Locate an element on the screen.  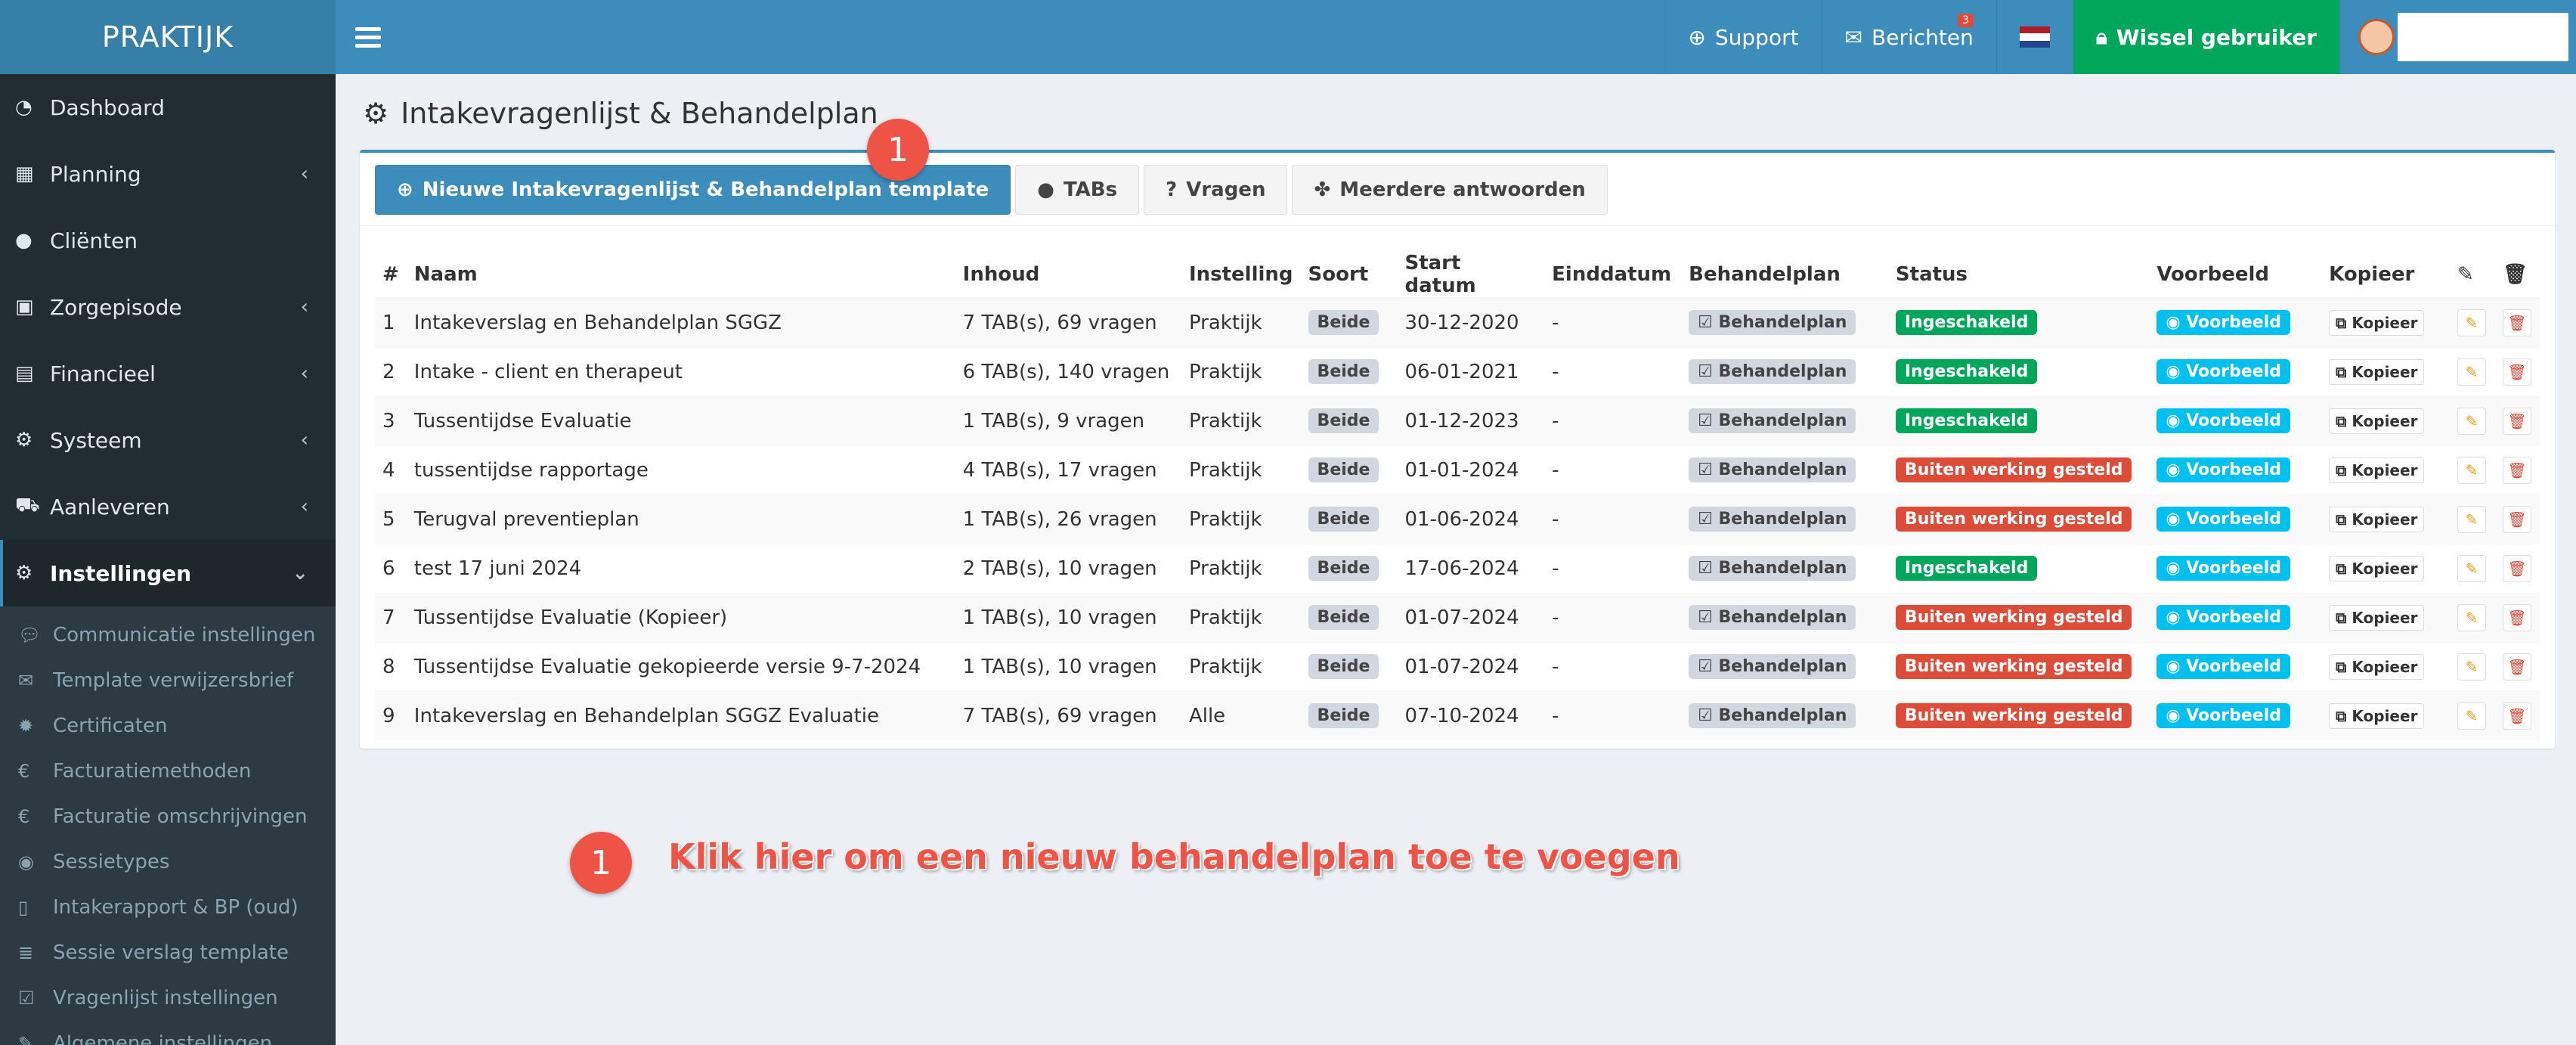
support-link: ⊕ Support is located at coordinates (1742, 37).